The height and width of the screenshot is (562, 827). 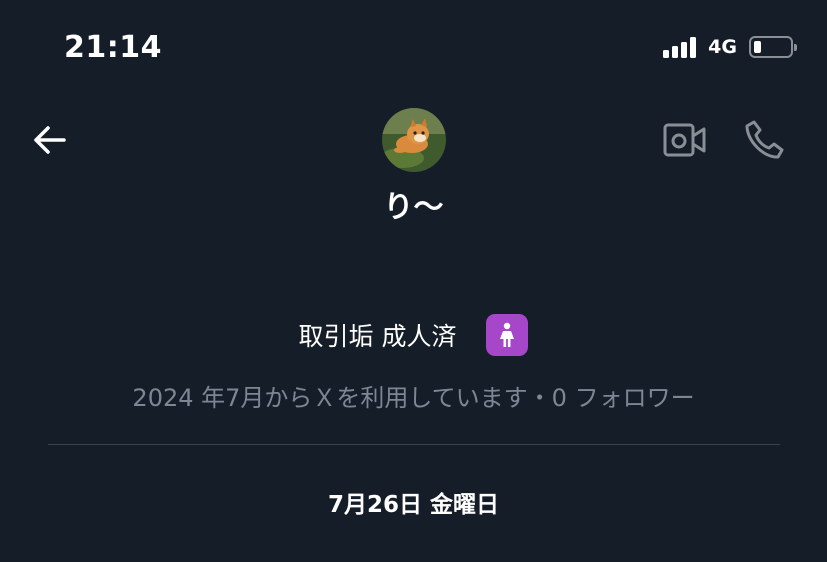 I want to click on back-button, so click(x=50, y=140).